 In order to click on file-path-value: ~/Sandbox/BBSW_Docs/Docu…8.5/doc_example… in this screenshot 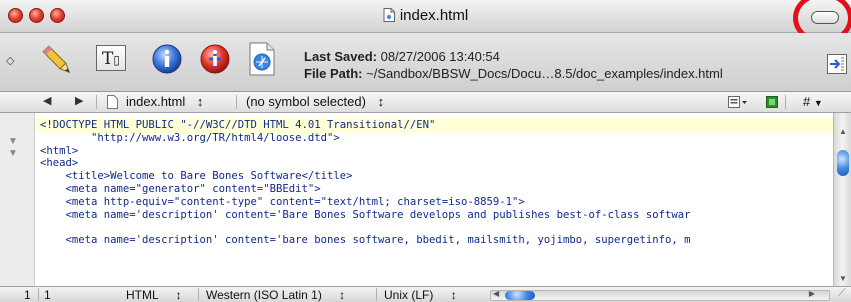, I will do `click(544, 73)`.